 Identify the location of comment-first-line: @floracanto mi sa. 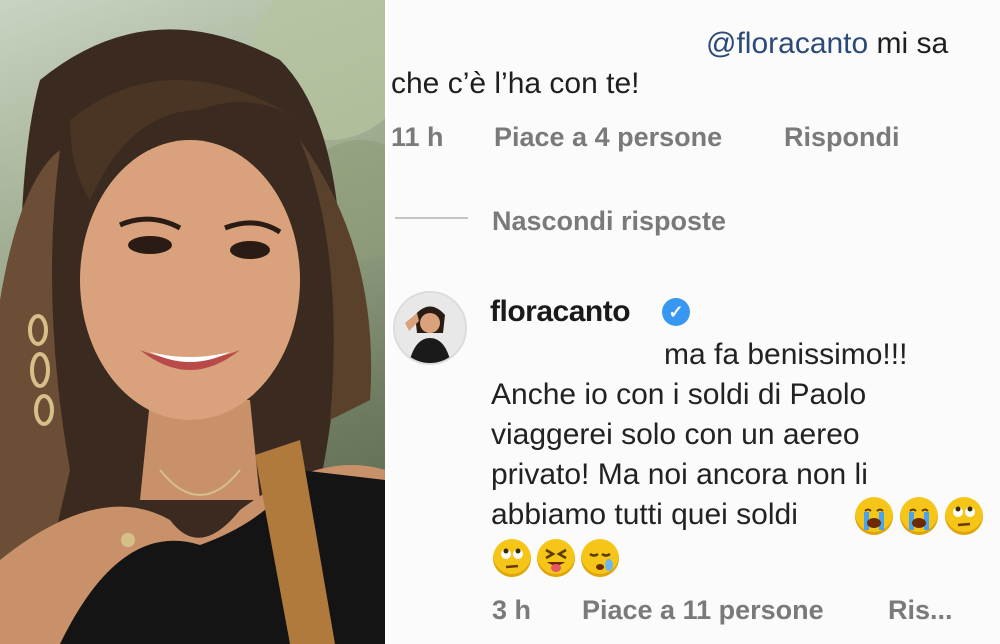
(827, 44).